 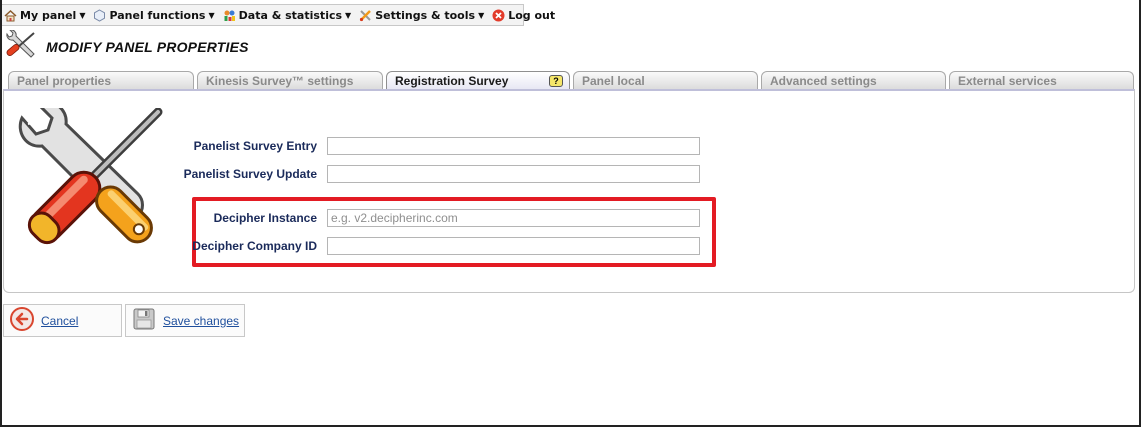 I want to click on menu-label: Data & statistics, so click(x=290, y=15).